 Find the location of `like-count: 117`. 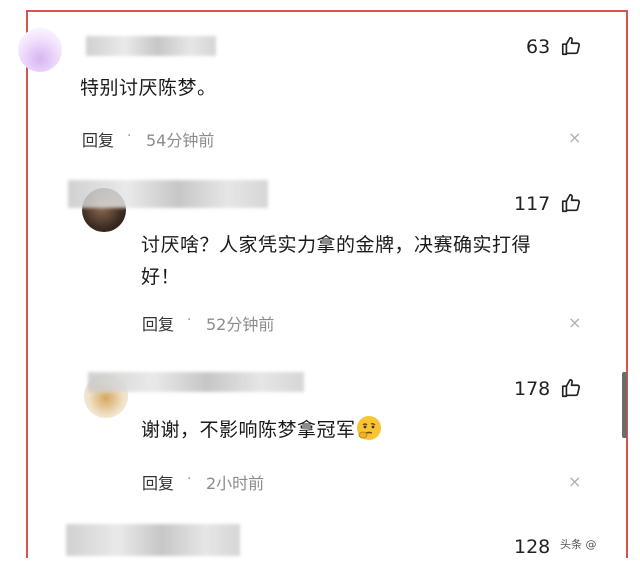

like-count: 117 is located at coordinates (532, 204).